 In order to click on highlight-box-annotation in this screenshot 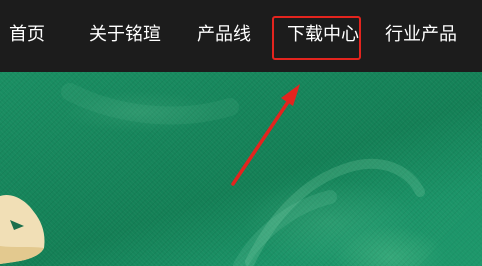, I will do `click(316, 38)`.